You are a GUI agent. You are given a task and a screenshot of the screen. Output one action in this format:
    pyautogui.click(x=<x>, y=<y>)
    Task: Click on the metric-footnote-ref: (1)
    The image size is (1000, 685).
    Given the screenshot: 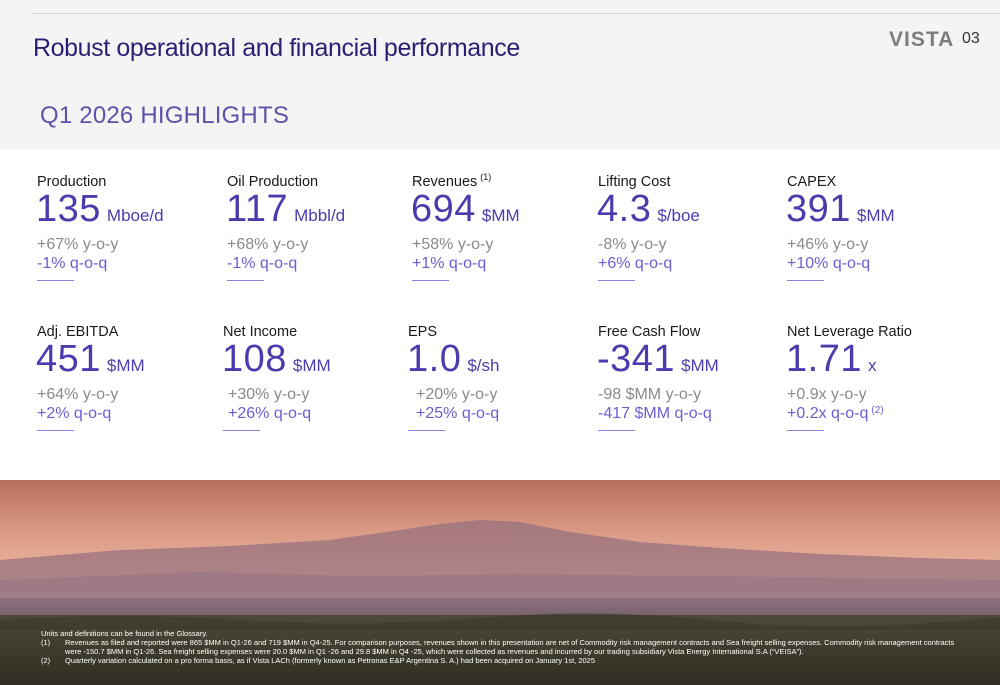 What is the action you would take?
    pyautogui.click(x=486, y=177)
    